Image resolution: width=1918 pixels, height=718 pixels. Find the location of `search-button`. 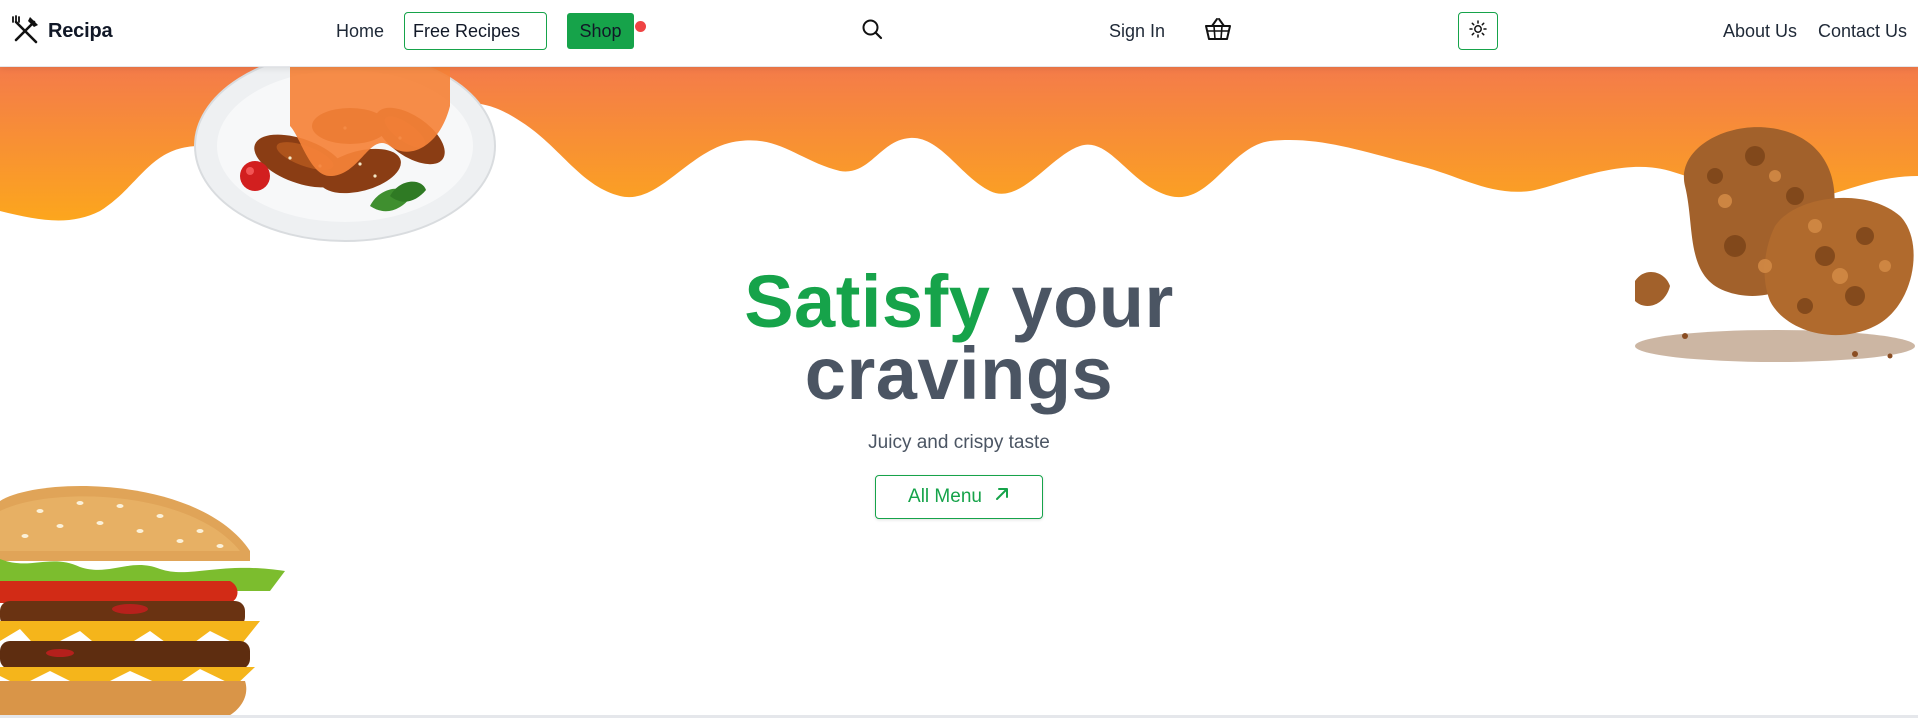

search-button is located at coordinates (872, 31).